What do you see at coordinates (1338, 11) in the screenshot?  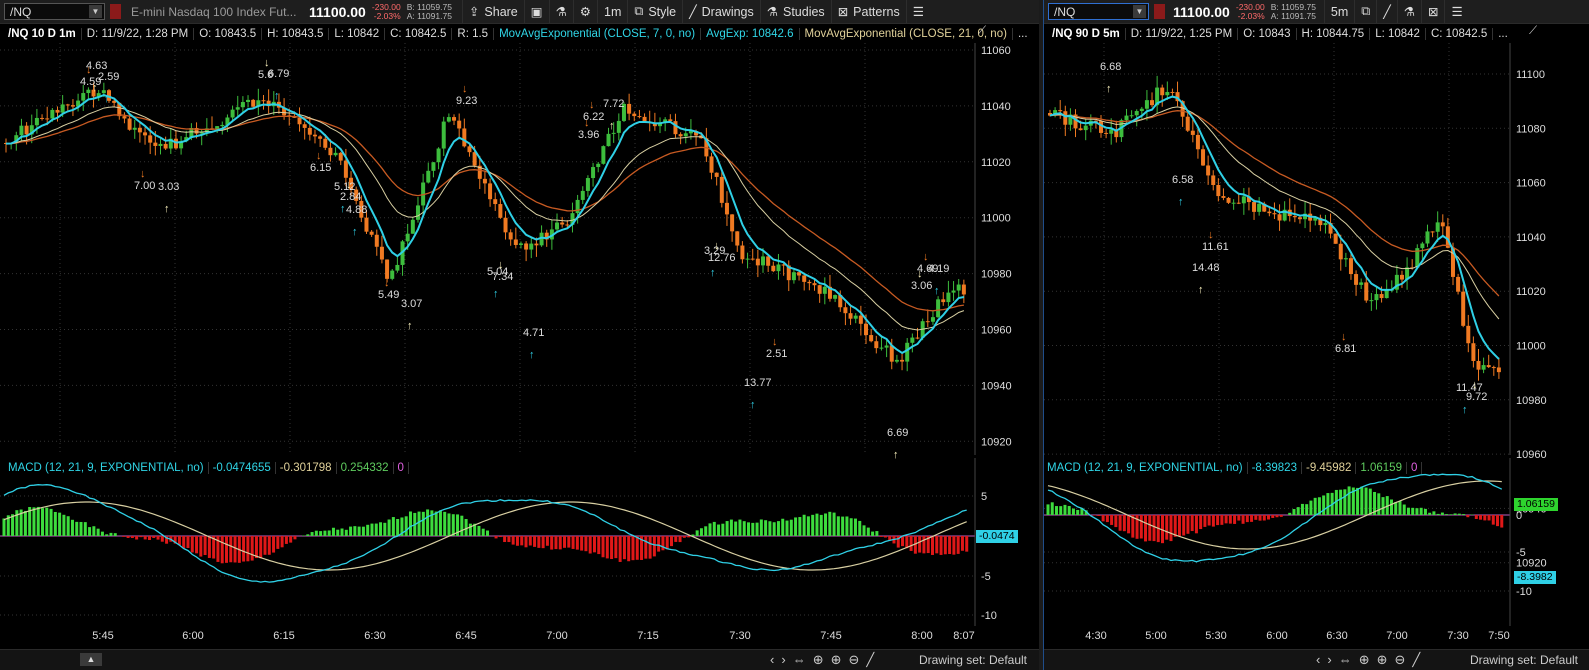 I see `interval-button: 5m` at bounding box center [1338, 11].